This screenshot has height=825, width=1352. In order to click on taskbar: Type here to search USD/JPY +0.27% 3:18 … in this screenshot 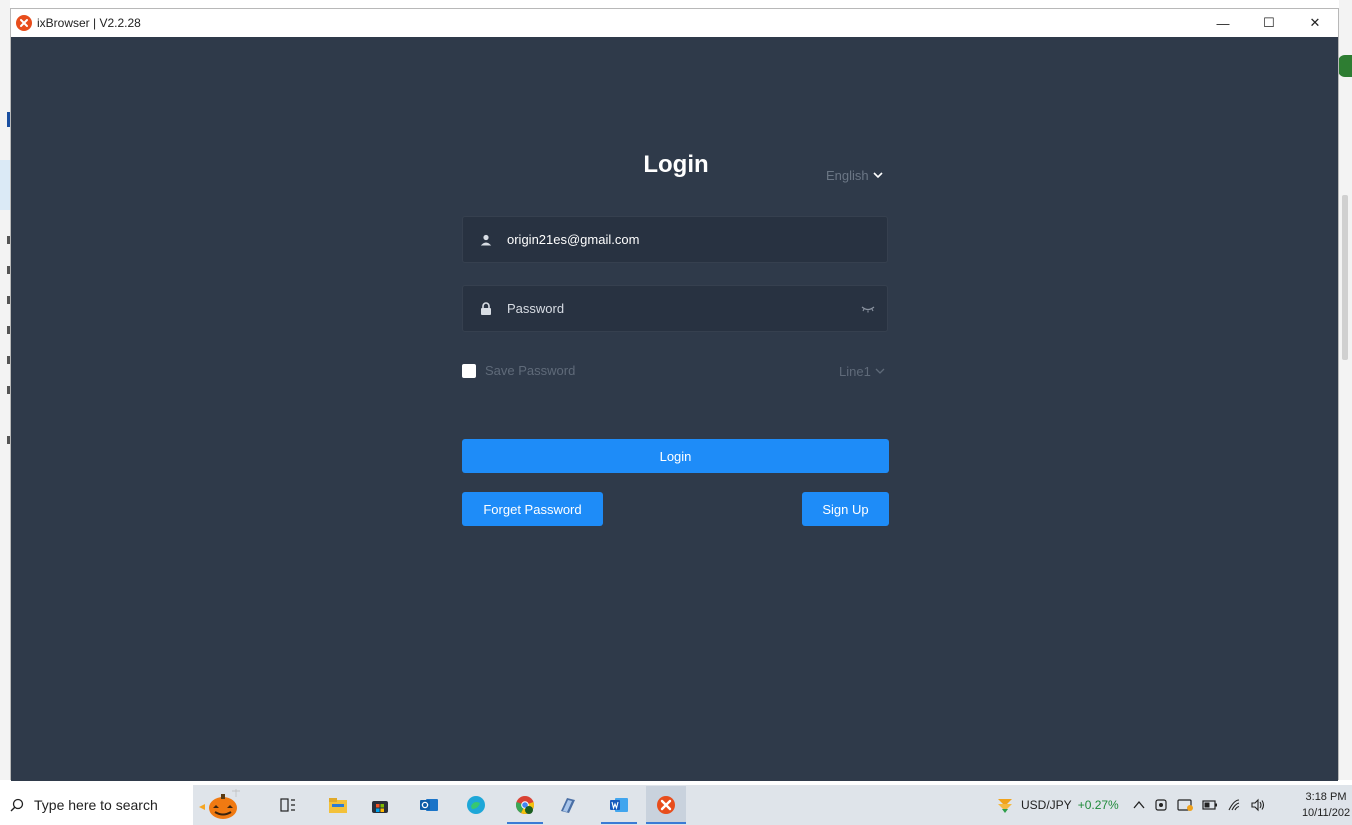, I will do `click(676, 805)`.